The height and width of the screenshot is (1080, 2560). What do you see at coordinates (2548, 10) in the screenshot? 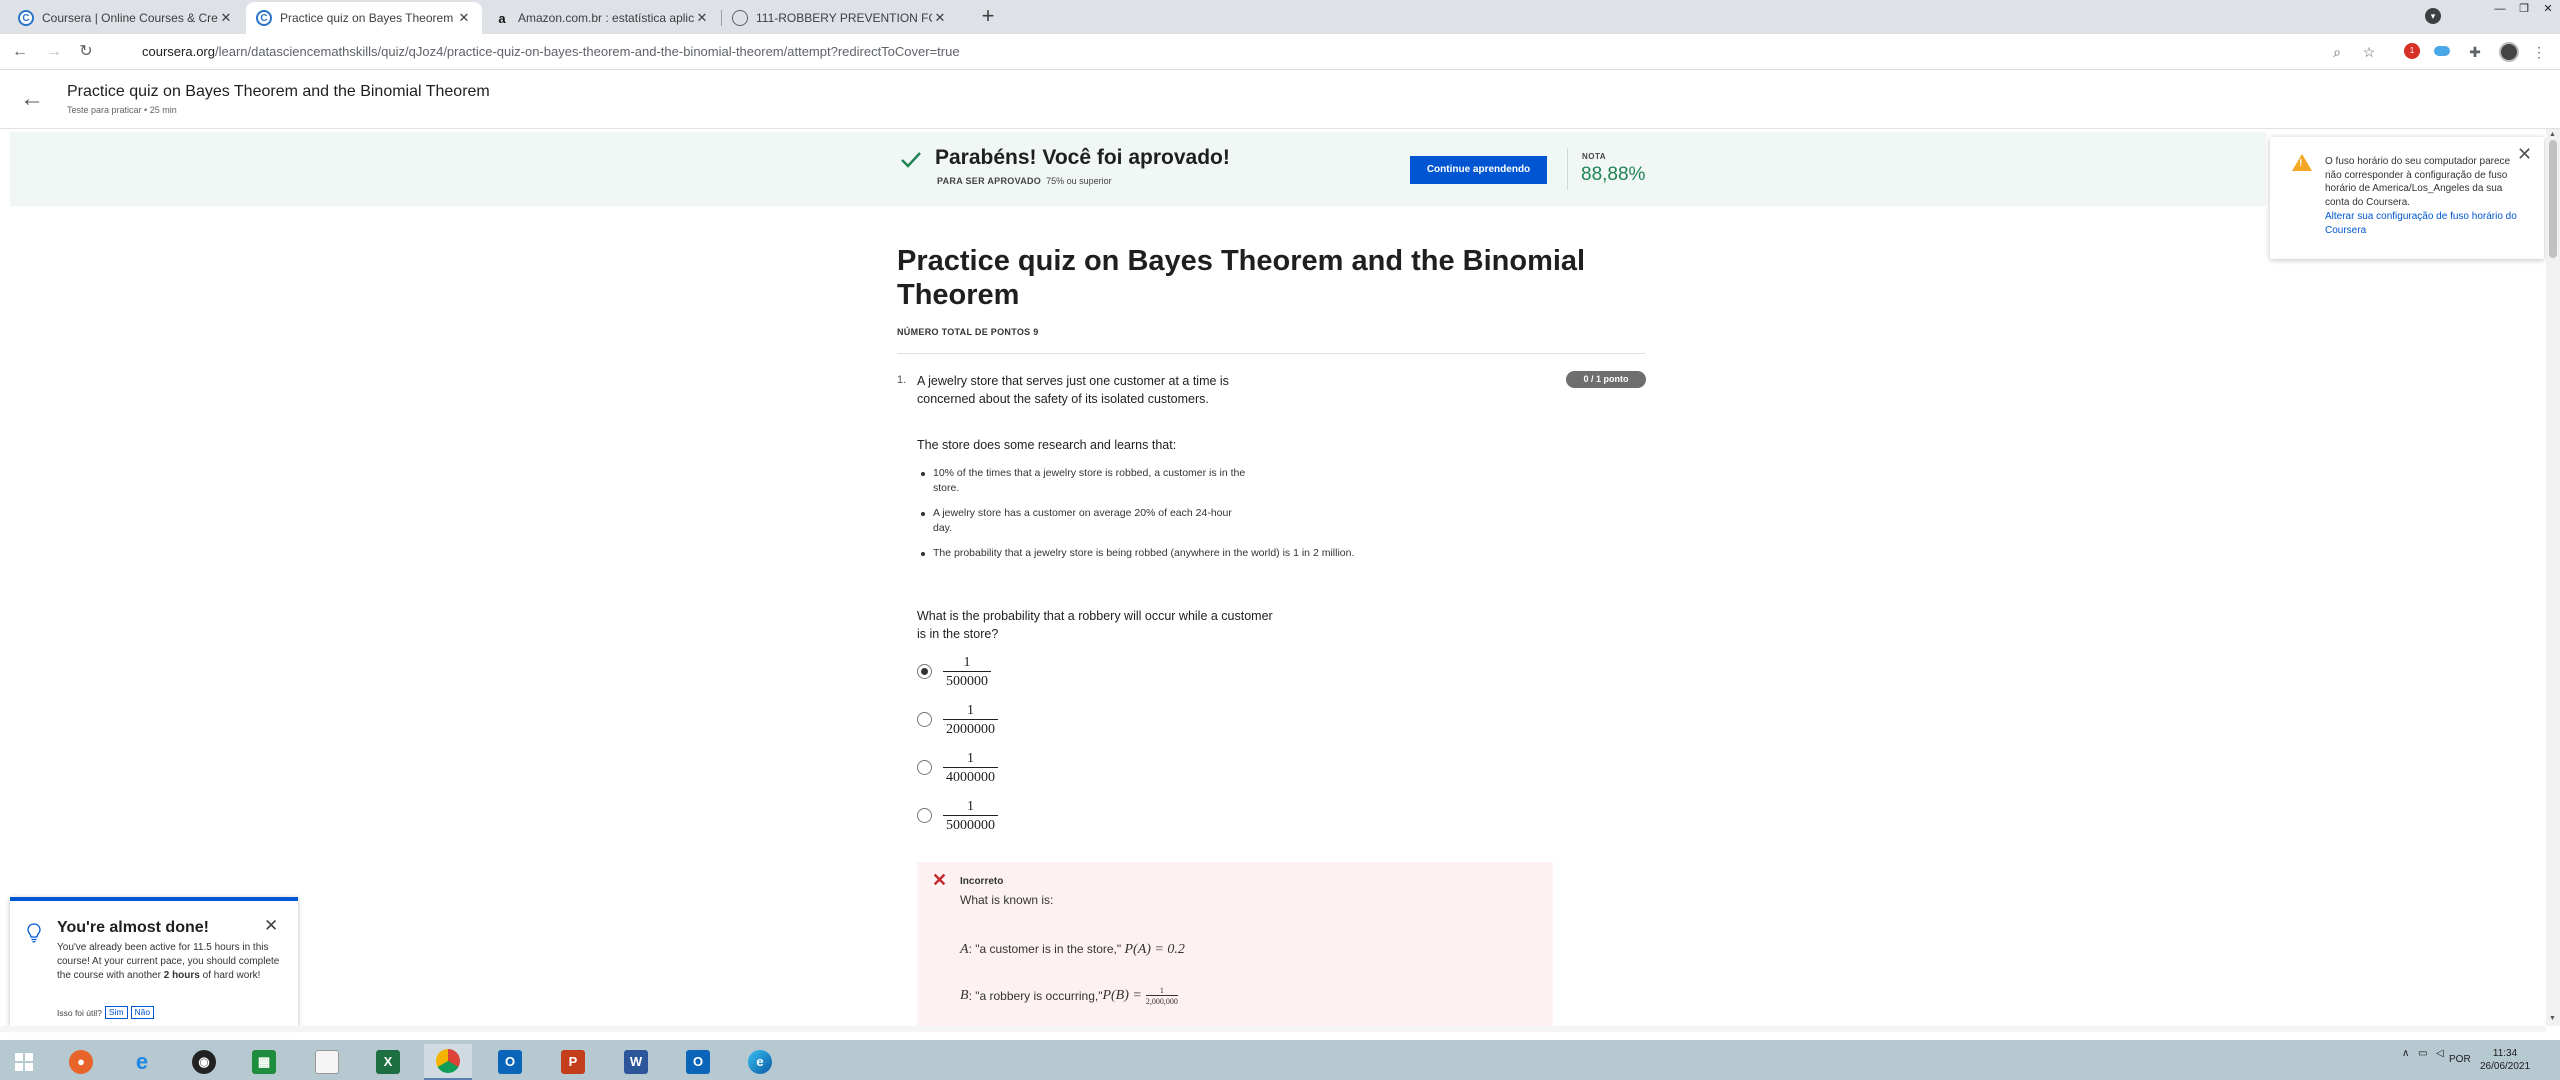
I see `close-window-icon: ✕` at bounding box center [2548, 10].